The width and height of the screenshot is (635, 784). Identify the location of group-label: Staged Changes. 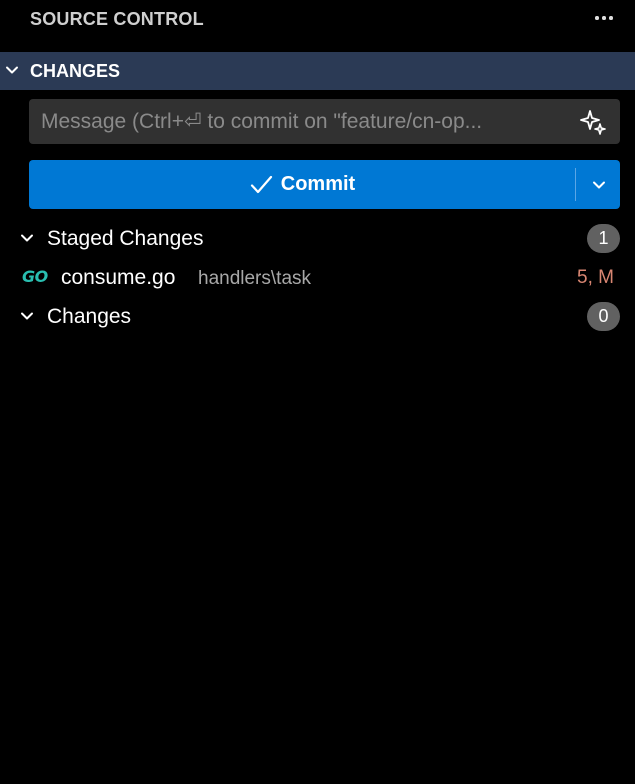
(125, 238).